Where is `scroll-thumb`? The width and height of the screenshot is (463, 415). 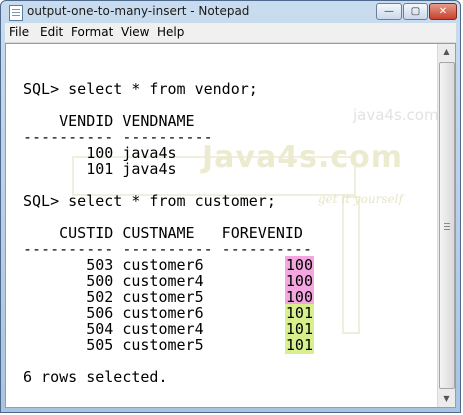 scroll-thumb is located at coordinates (447, 225).